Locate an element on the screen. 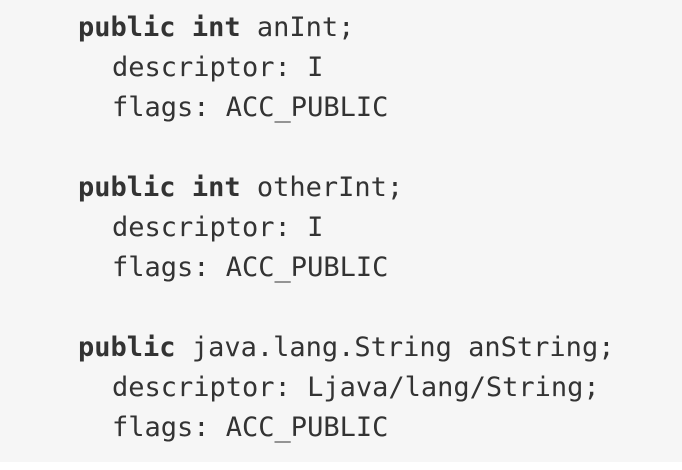 This screenshot has width=682, height=470. field-declaration-otherInt: public int otherInt; is located at coordinates (380, 188).